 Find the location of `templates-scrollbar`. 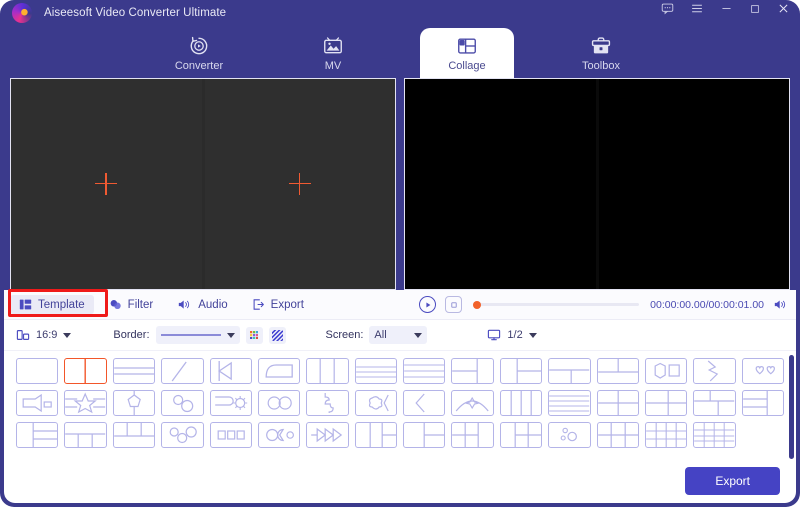

templates-scrollbar is located at coordinates (791, 407).